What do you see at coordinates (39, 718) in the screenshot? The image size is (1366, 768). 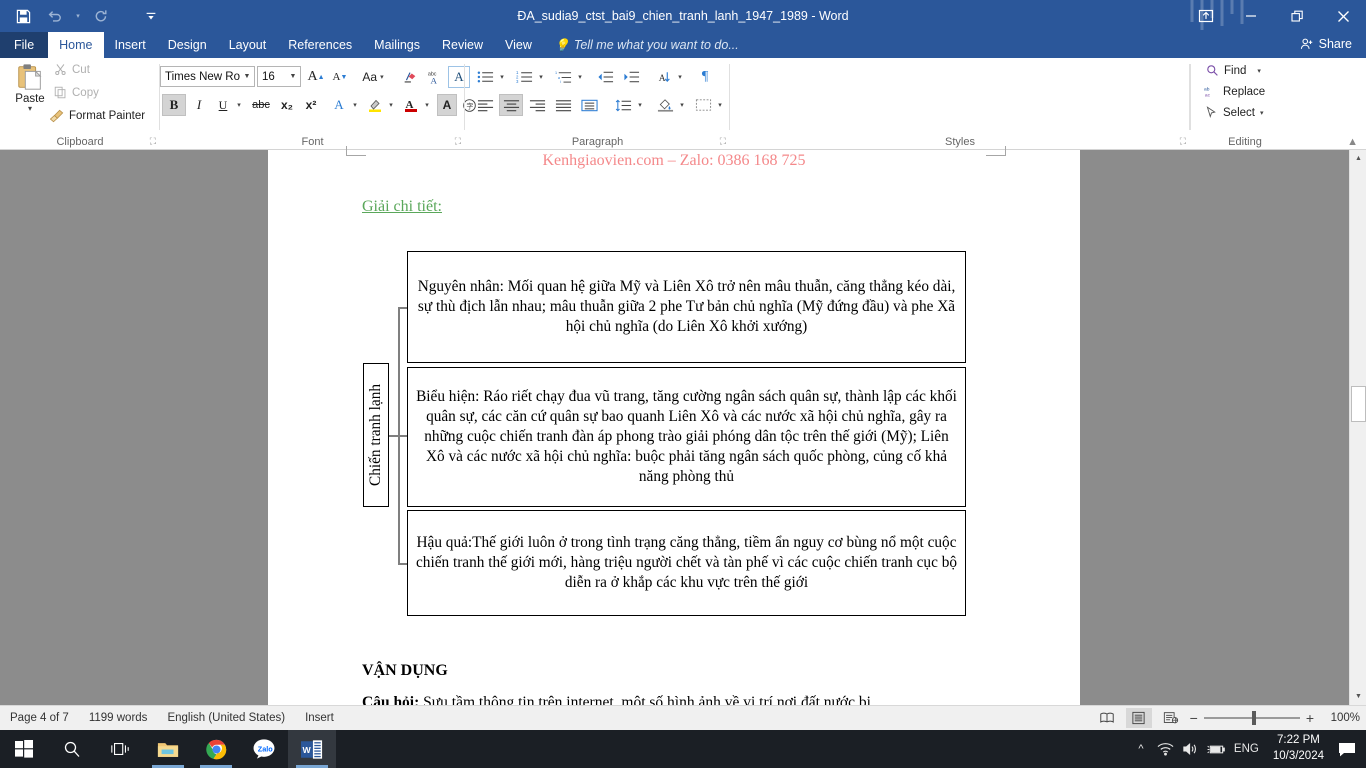 I see `status-page: Page 4 of 7` at bounding box center [39, 718].